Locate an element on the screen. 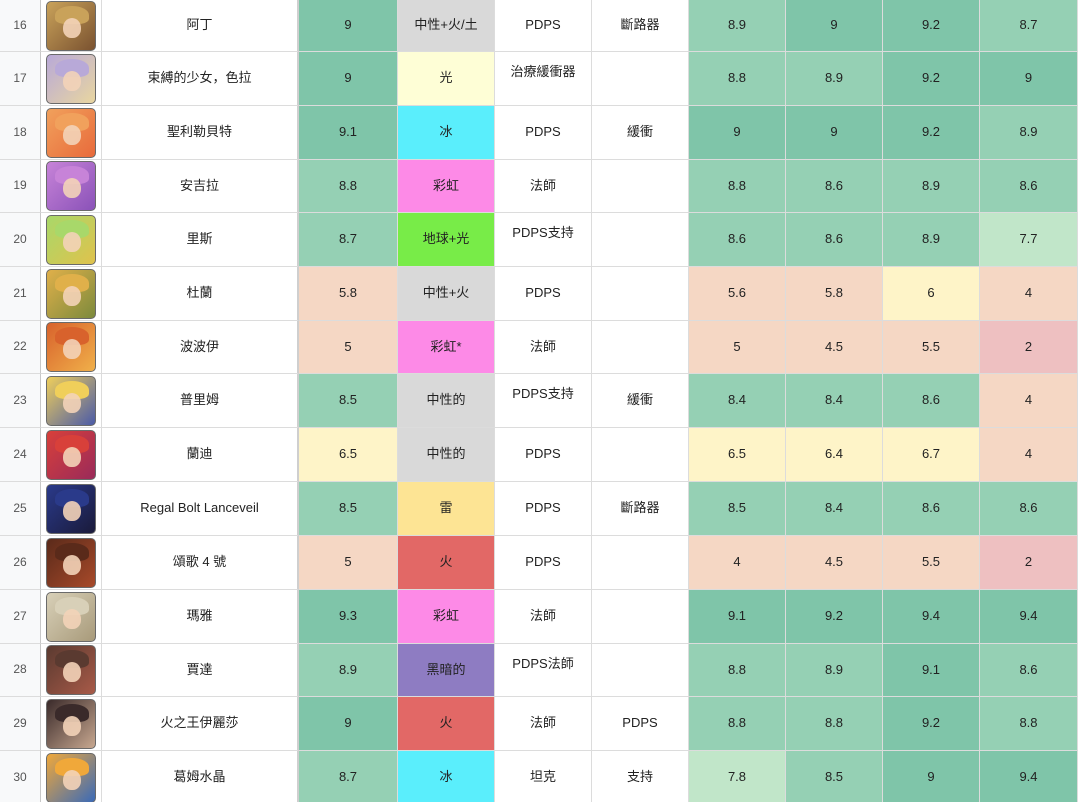 This screenshot has width=1080, height=802. score-cell-2: 8.8 is located at coordinates (834, 724).